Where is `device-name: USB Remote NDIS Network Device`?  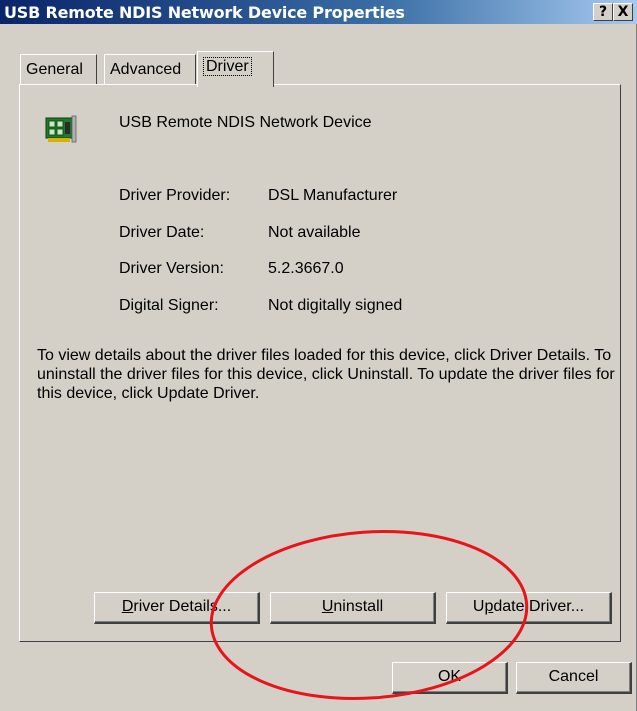 device-name: USB Remote NDIS Network Device is located at coordinates (245, 122).